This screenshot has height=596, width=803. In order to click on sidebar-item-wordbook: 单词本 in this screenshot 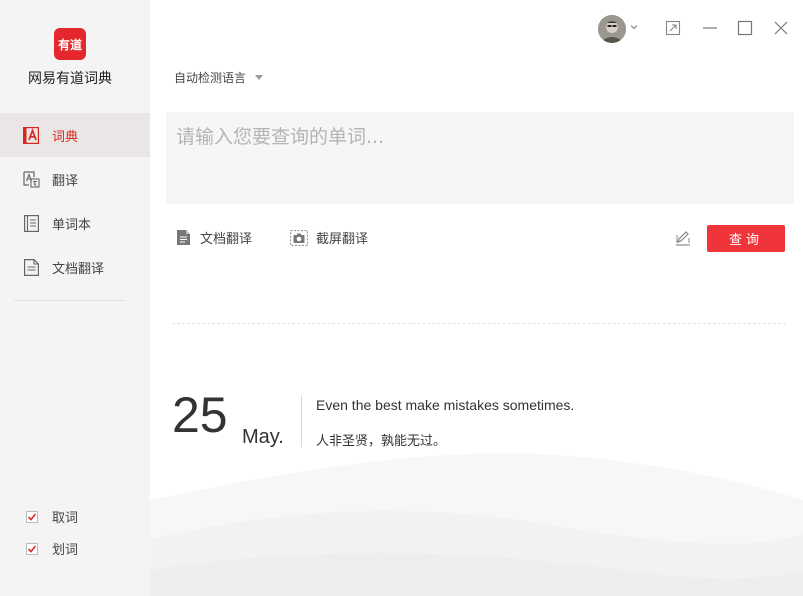, I will do `click(75, 223)`.